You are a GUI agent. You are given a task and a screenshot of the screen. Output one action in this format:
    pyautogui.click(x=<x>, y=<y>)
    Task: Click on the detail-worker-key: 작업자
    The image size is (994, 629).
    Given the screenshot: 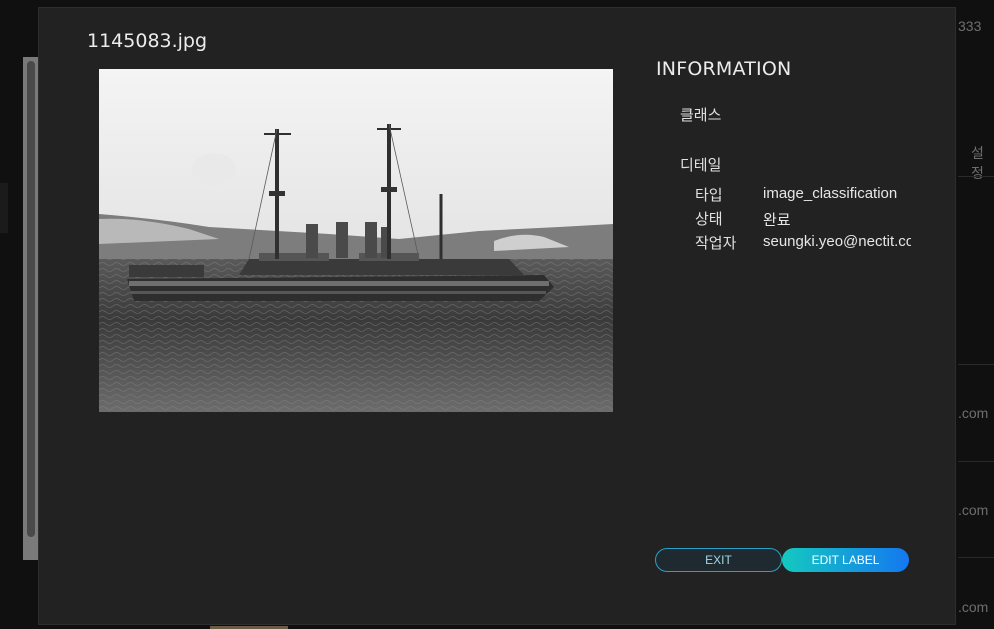 What is the action you would take?
    pyautogui.click(x=716, y=243)
    